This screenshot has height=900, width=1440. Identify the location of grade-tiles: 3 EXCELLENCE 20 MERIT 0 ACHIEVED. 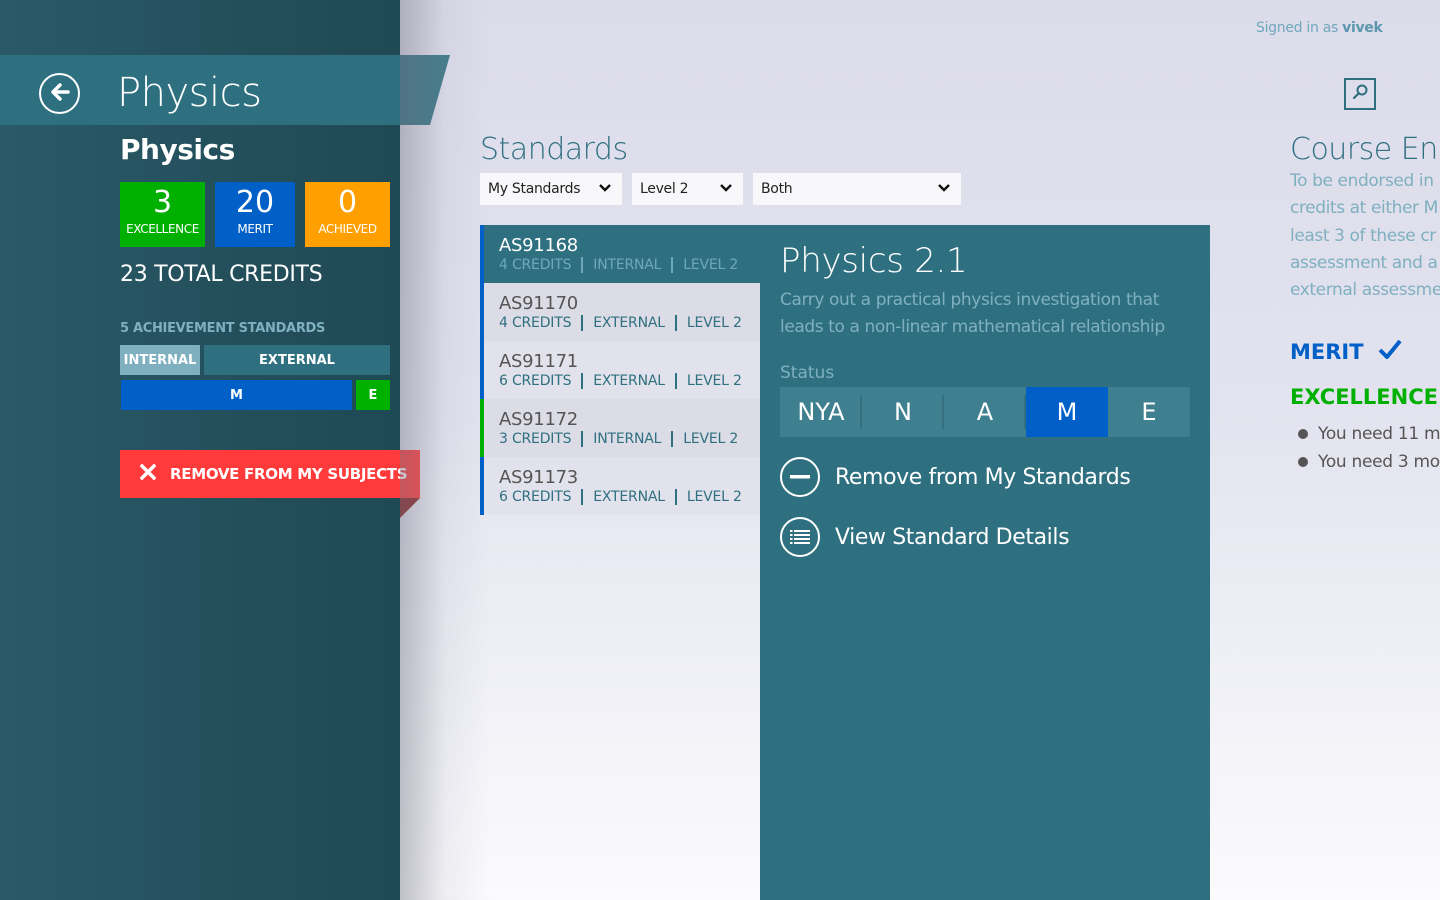
(255, 214).